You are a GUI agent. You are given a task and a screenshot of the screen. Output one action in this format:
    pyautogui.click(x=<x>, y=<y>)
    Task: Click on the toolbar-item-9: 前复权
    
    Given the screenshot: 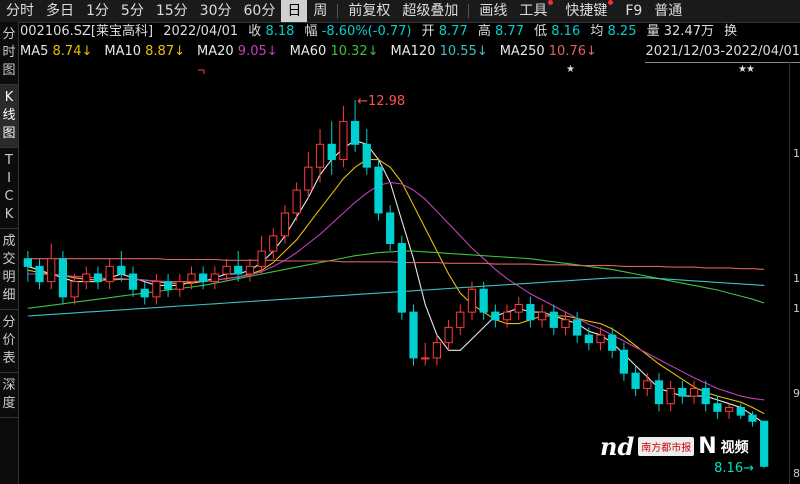 What is the action you would take?
    pyautogui.click(x=369, y=11)
    